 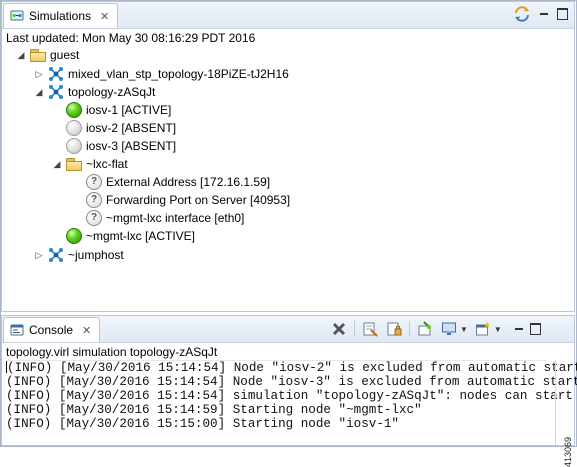 I want to click on scroll-lock-button, so click(x=394, y=329).